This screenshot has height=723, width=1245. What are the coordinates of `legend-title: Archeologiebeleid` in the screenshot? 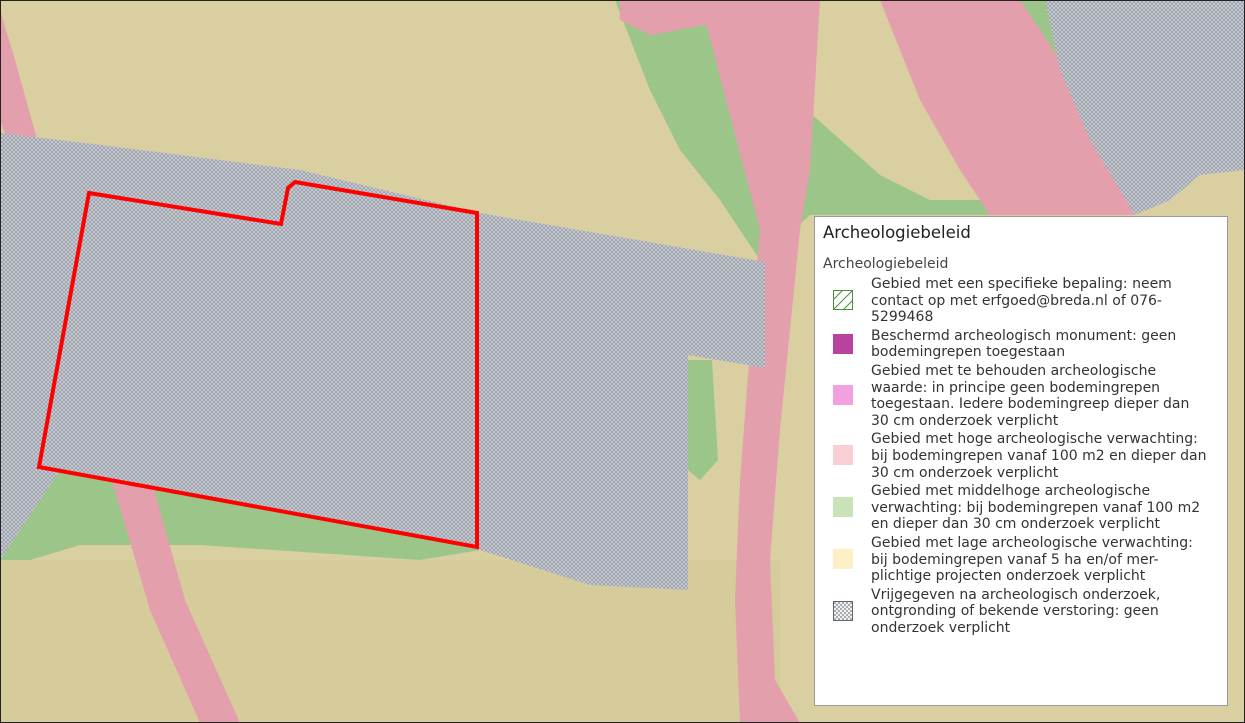 It's located at (897, 232).